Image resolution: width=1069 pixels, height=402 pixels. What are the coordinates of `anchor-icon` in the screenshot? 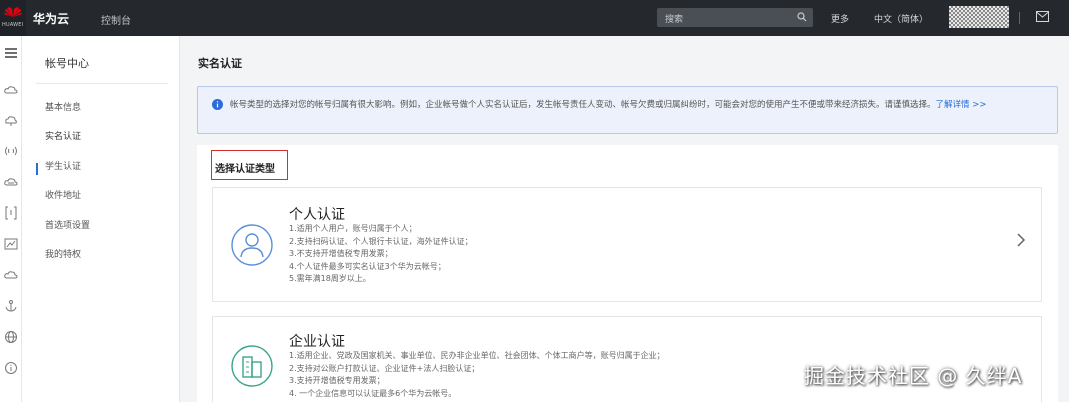 It's located at (11, 306).